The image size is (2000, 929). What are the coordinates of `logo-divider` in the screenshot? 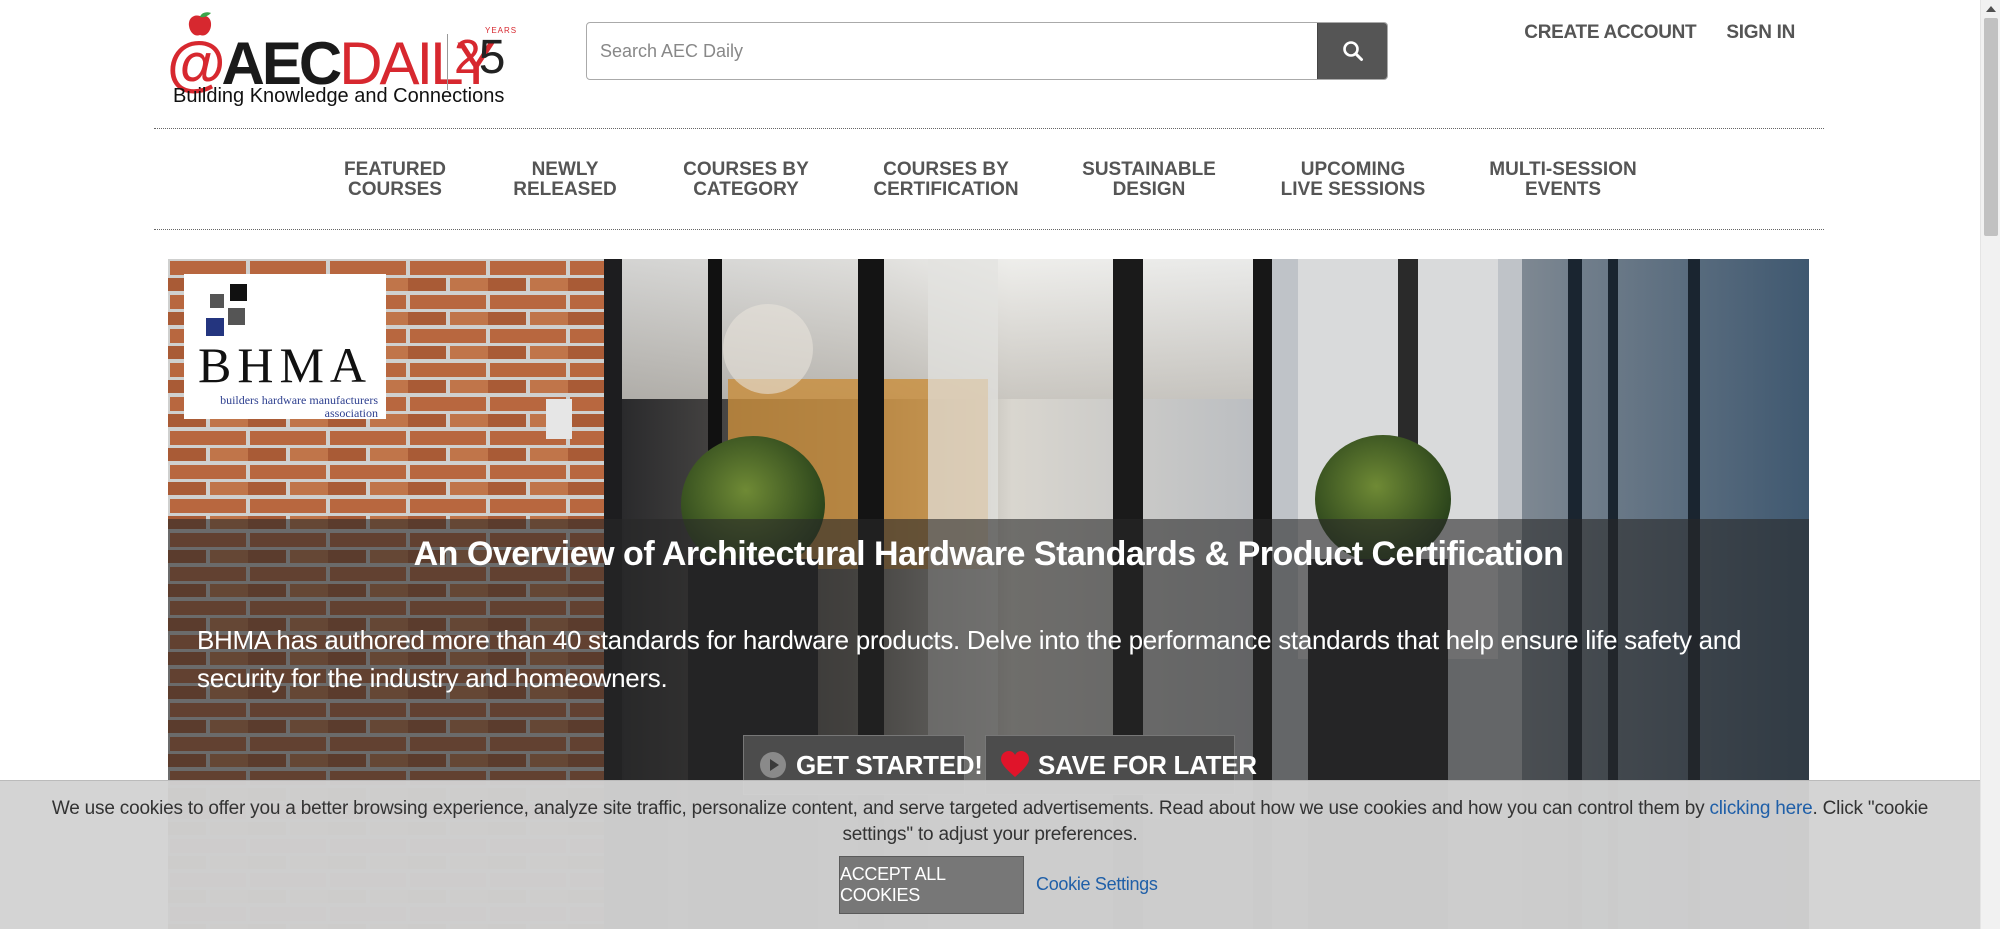 It's located at (447, 62).